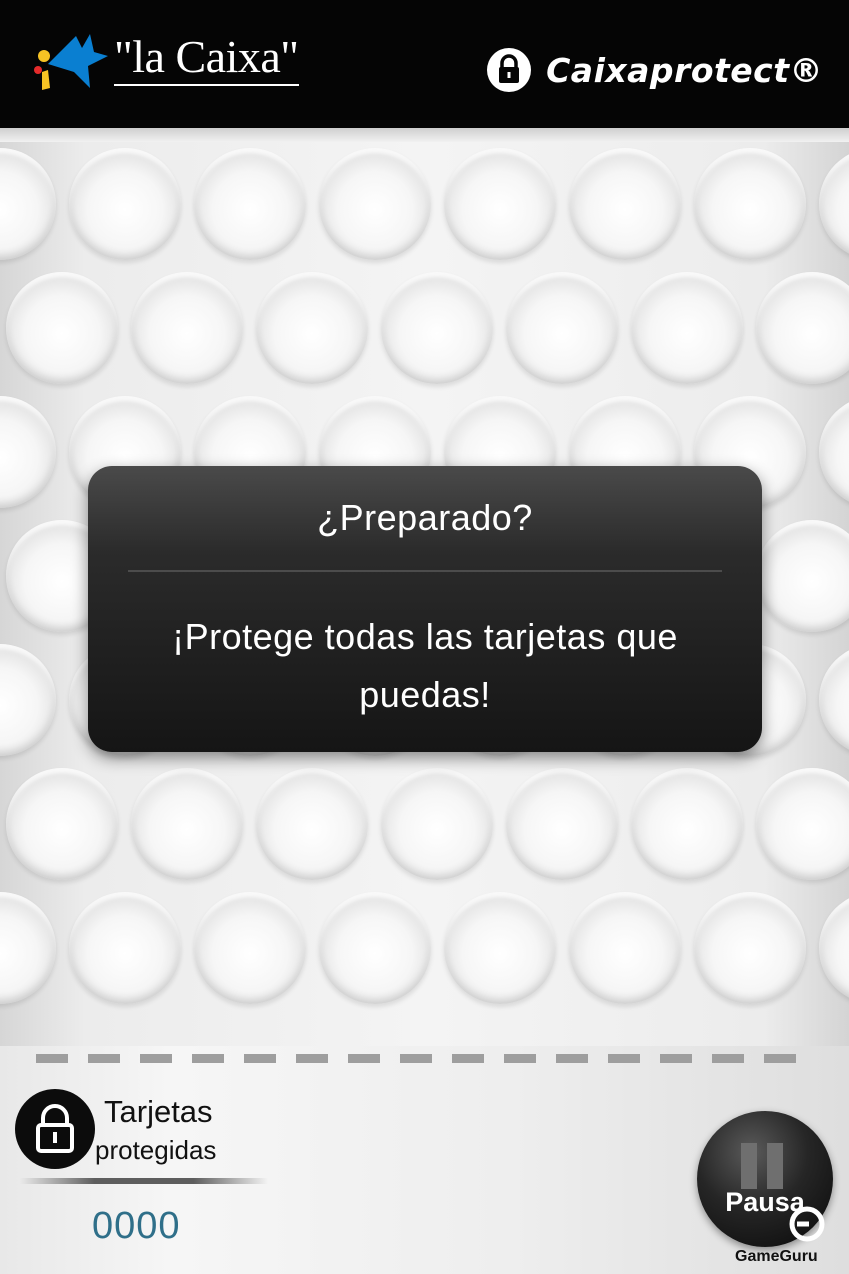 This screenshot has height=1274, width=849. Describe the element at coordinates (425, 665) in the screenshot. I see `dialog-message: ¡Protege todas las tarjetas que puedas!` at that location.